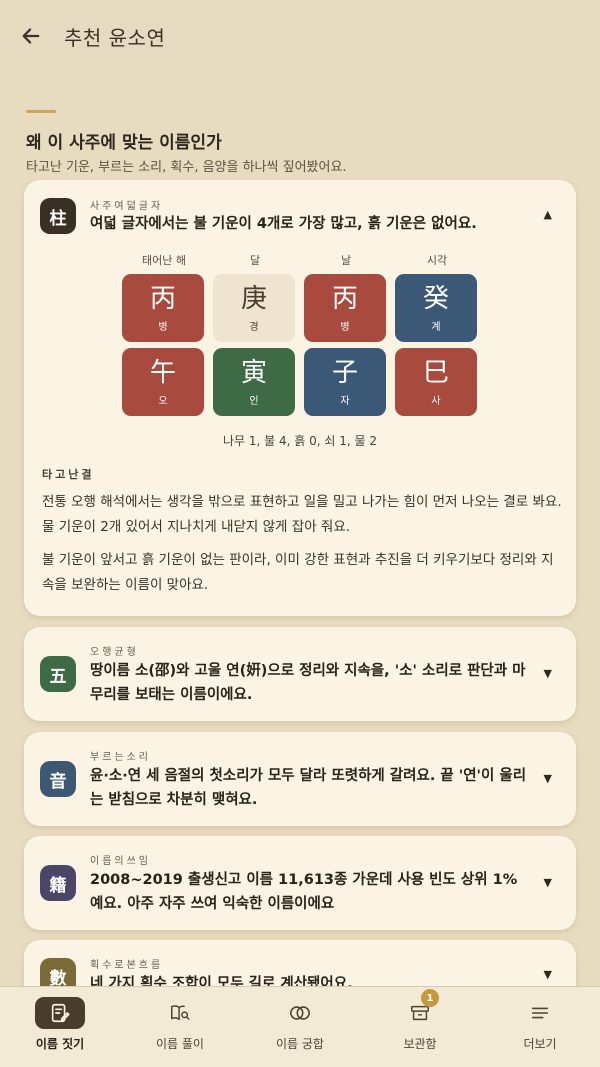 Image resolution: width=600 pixels, height=1067 pixels. I want to click on section-subtitle: 타고난 기운, 부르는 소리, 획수, 음양을 하나씩 짚어봤어요., so click(186, 167).